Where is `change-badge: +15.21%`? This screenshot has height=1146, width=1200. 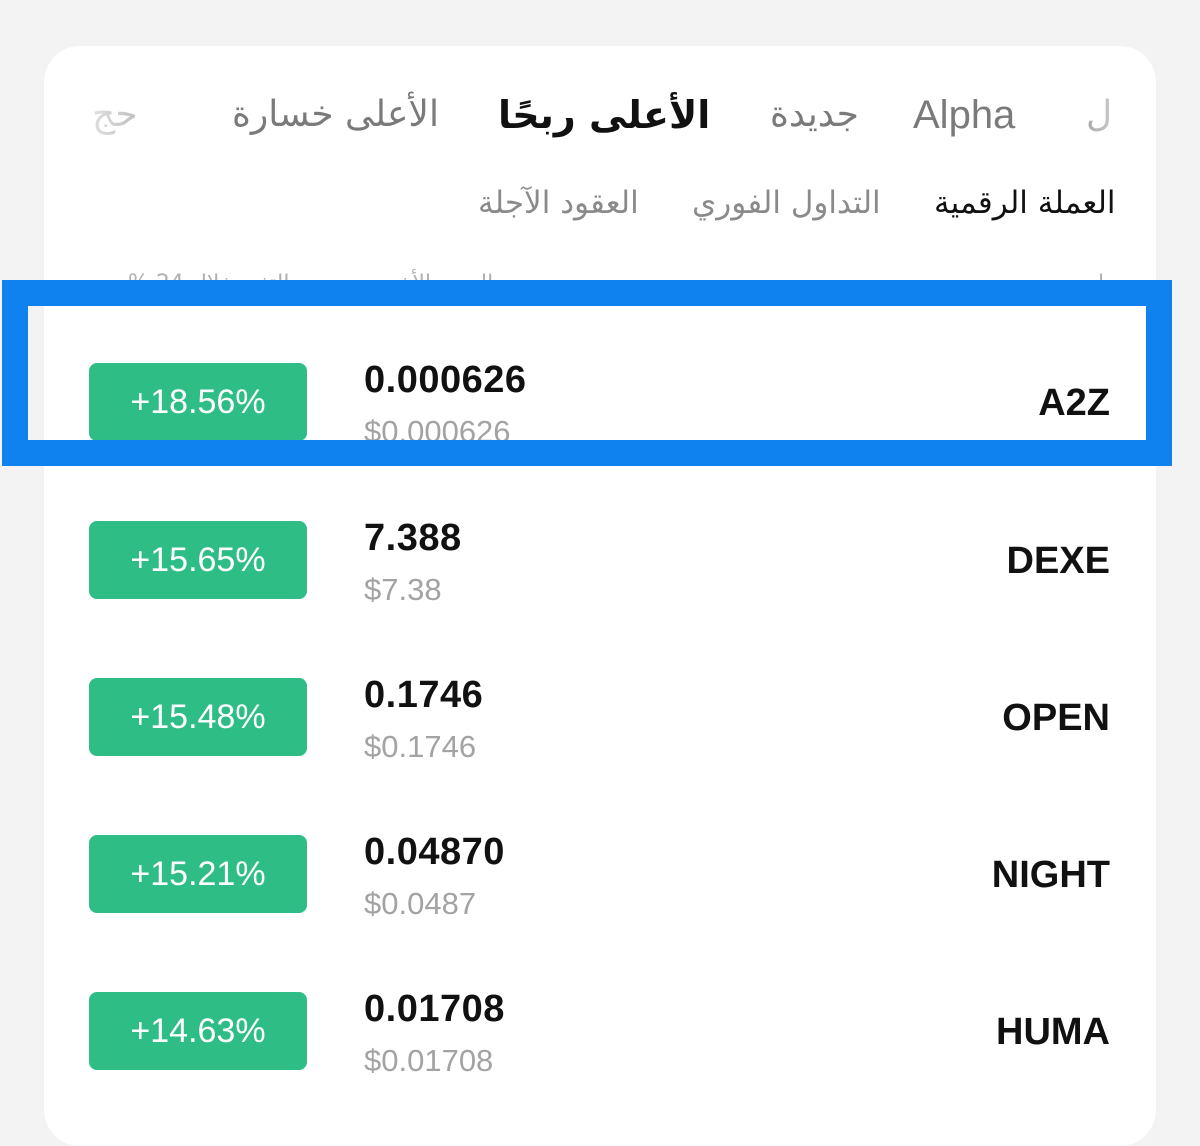 change-badge: +15.21% is located at coordinates (198, 874).